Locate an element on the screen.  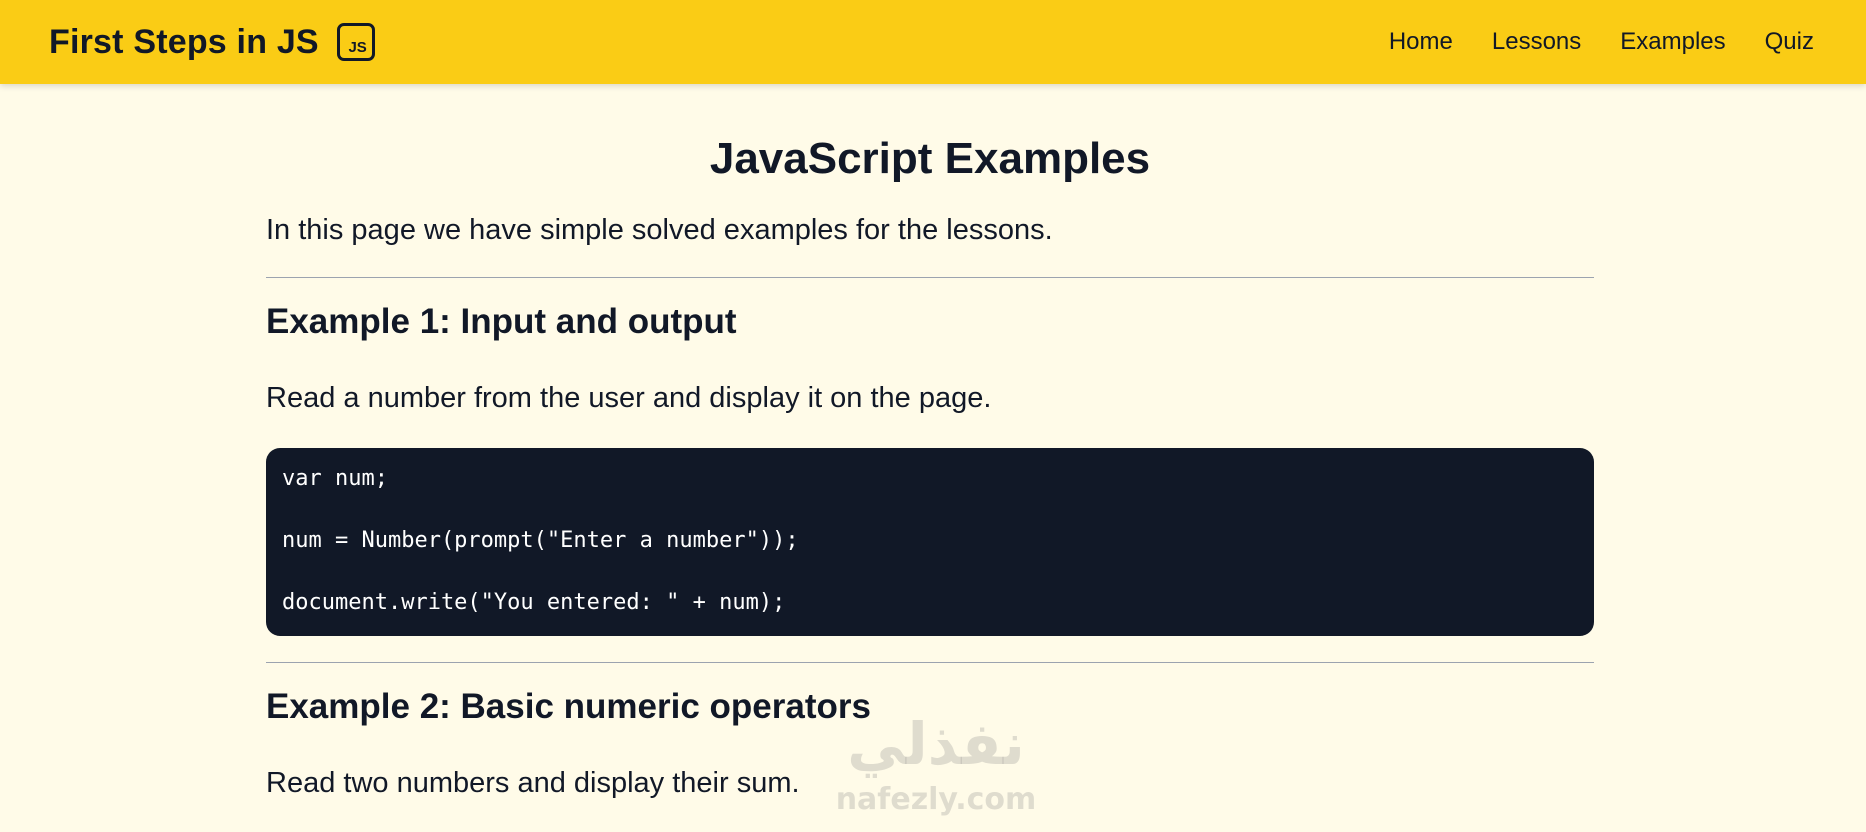
example-2-description: Read two numbers and display their sum. is located at coordinates (533, 782).